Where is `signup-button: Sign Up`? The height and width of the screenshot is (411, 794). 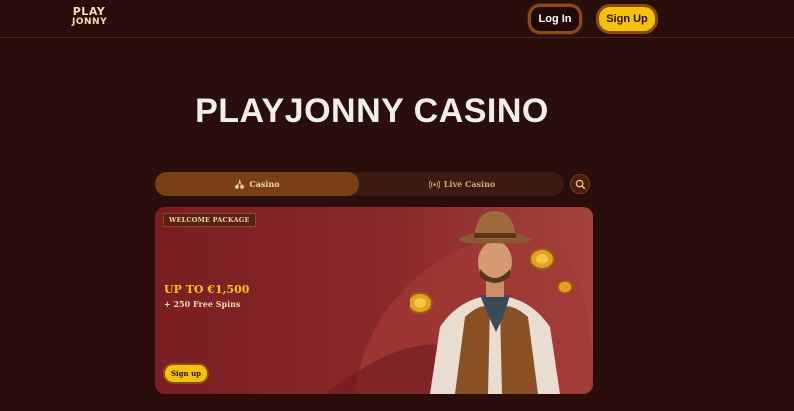 signup-button: Sign Up is located at coordinates (627, 19).